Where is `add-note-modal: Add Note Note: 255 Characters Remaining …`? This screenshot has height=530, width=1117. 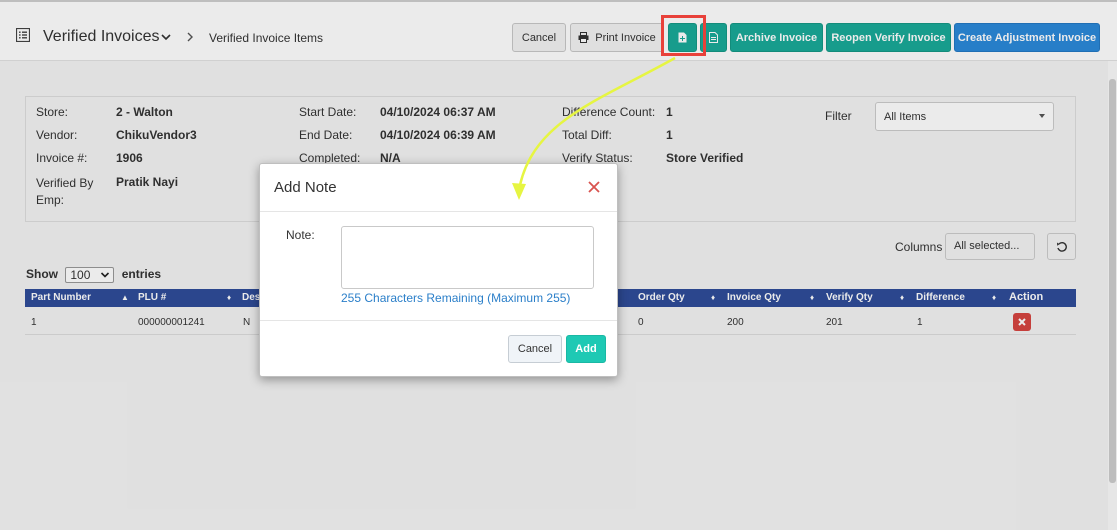
add-note-modal: Add Note Note: 255 Characters Remaining … is located at coordinates (438, 270).